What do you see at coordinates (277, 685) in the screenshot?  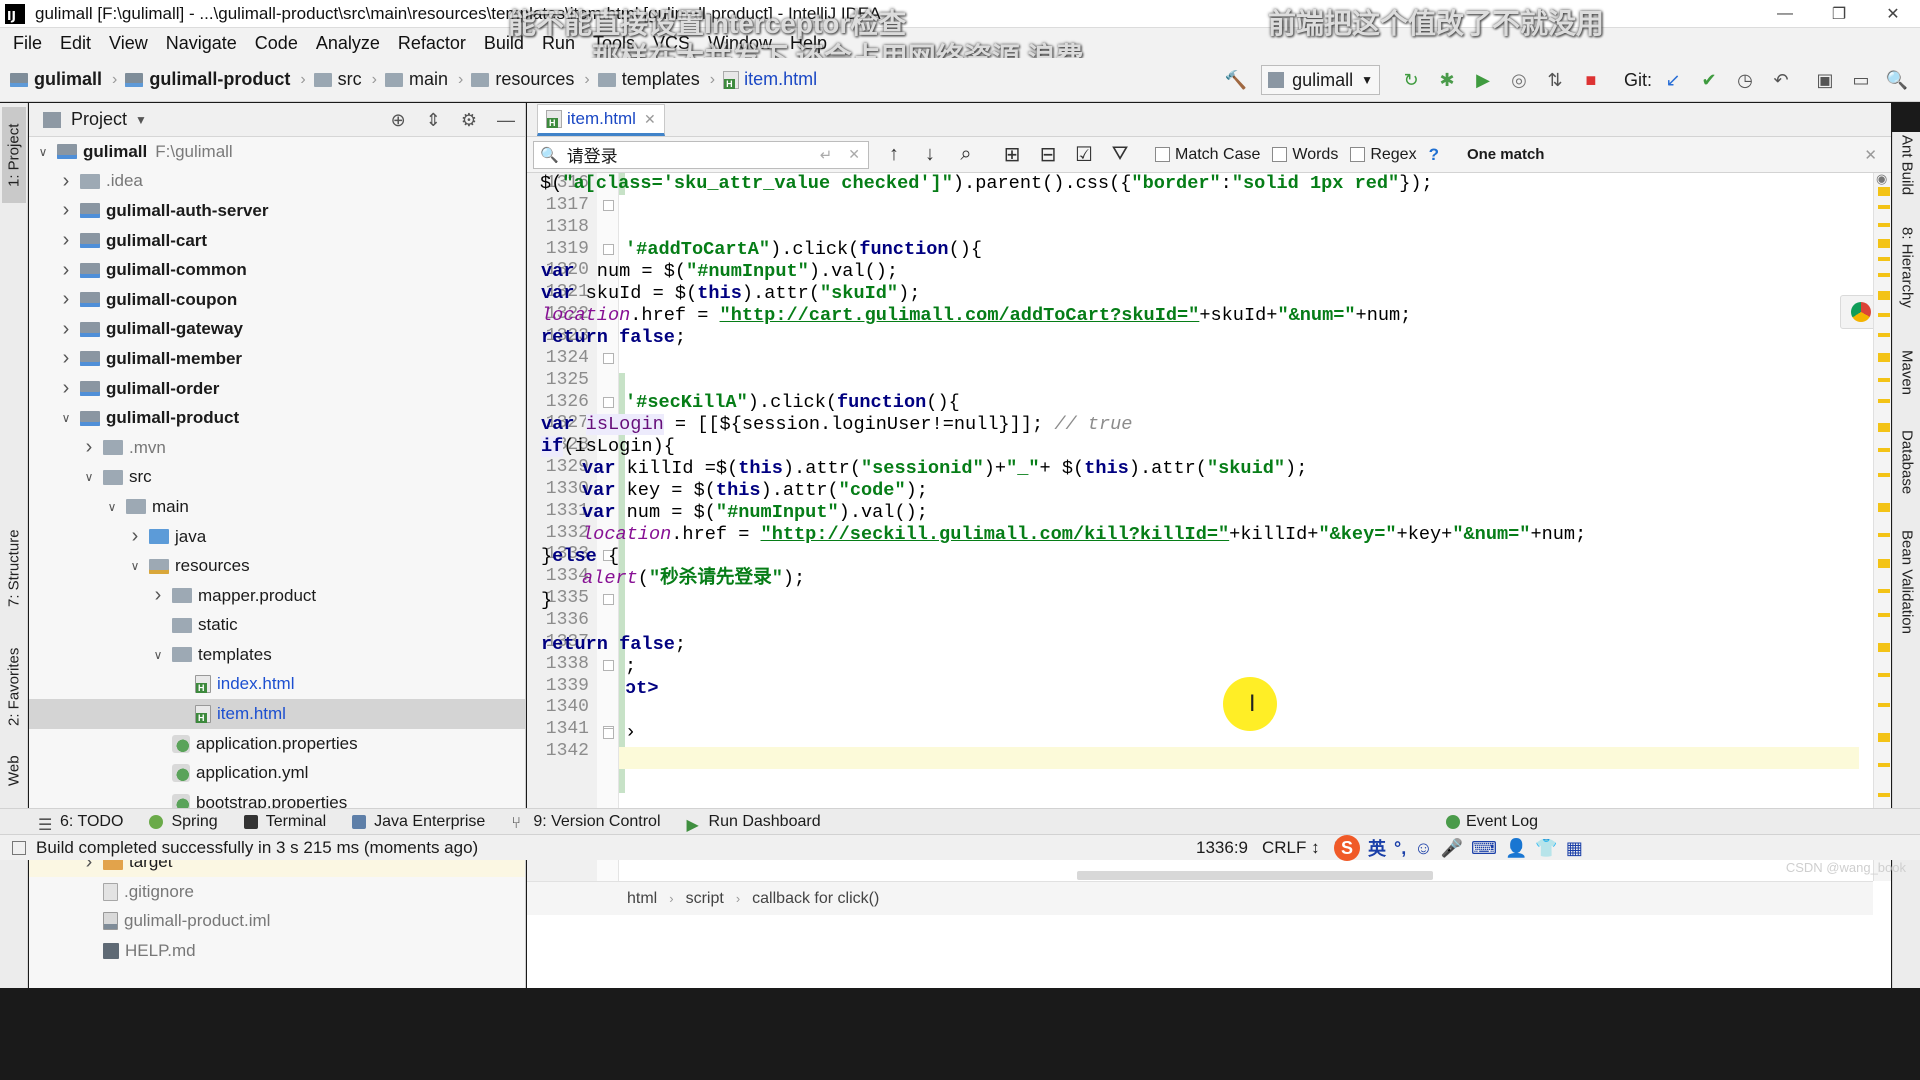 I see `tree-item: index.html` at bounding box center [277, 685].